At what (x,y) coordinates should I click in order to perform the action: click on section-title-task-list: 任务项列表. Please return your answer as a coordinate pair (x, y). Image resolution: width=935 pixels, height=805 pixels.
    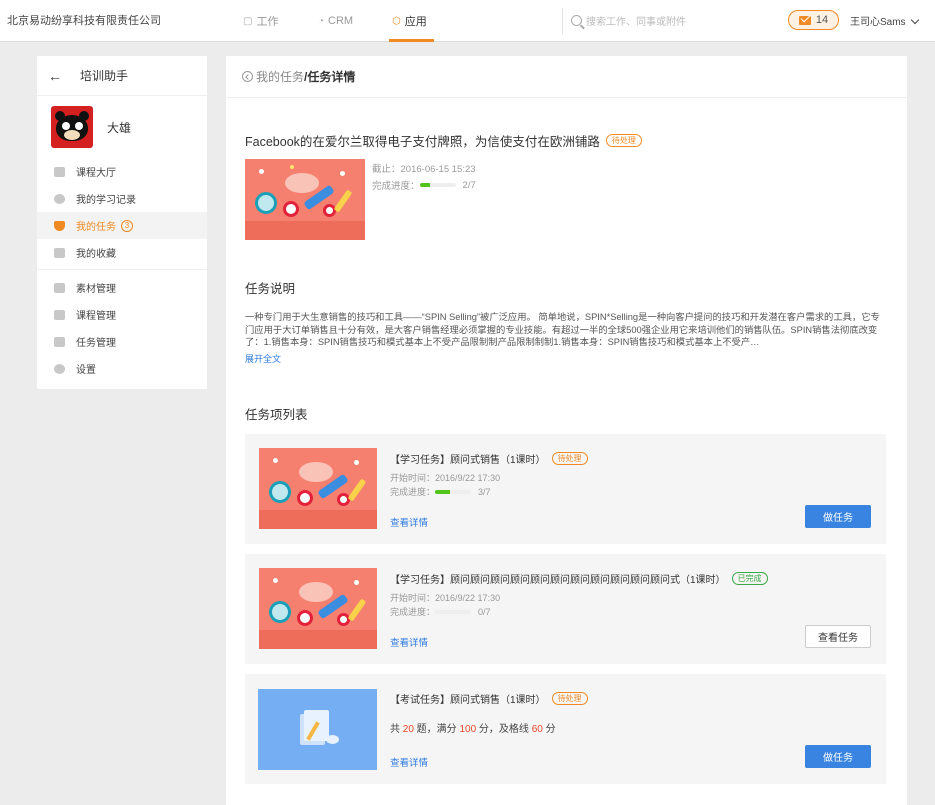
    Looking at the image, I should click on (276, 415).